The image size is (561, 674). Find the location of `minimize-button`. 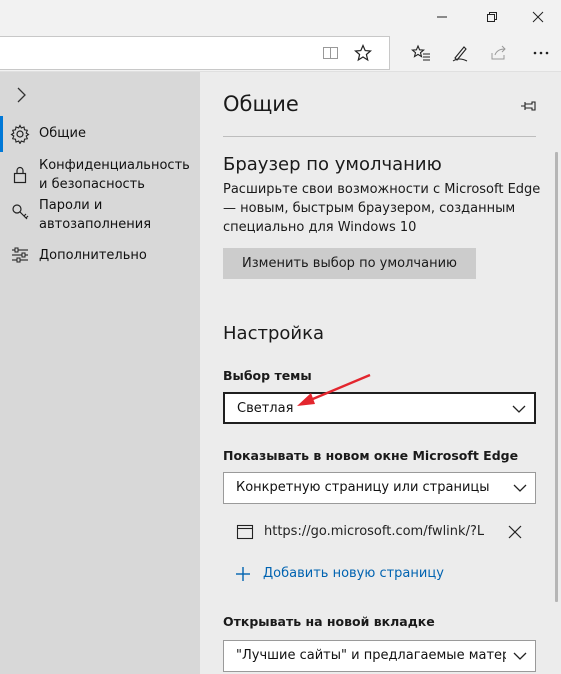

minimize-button is located at coordinates (442, 17).